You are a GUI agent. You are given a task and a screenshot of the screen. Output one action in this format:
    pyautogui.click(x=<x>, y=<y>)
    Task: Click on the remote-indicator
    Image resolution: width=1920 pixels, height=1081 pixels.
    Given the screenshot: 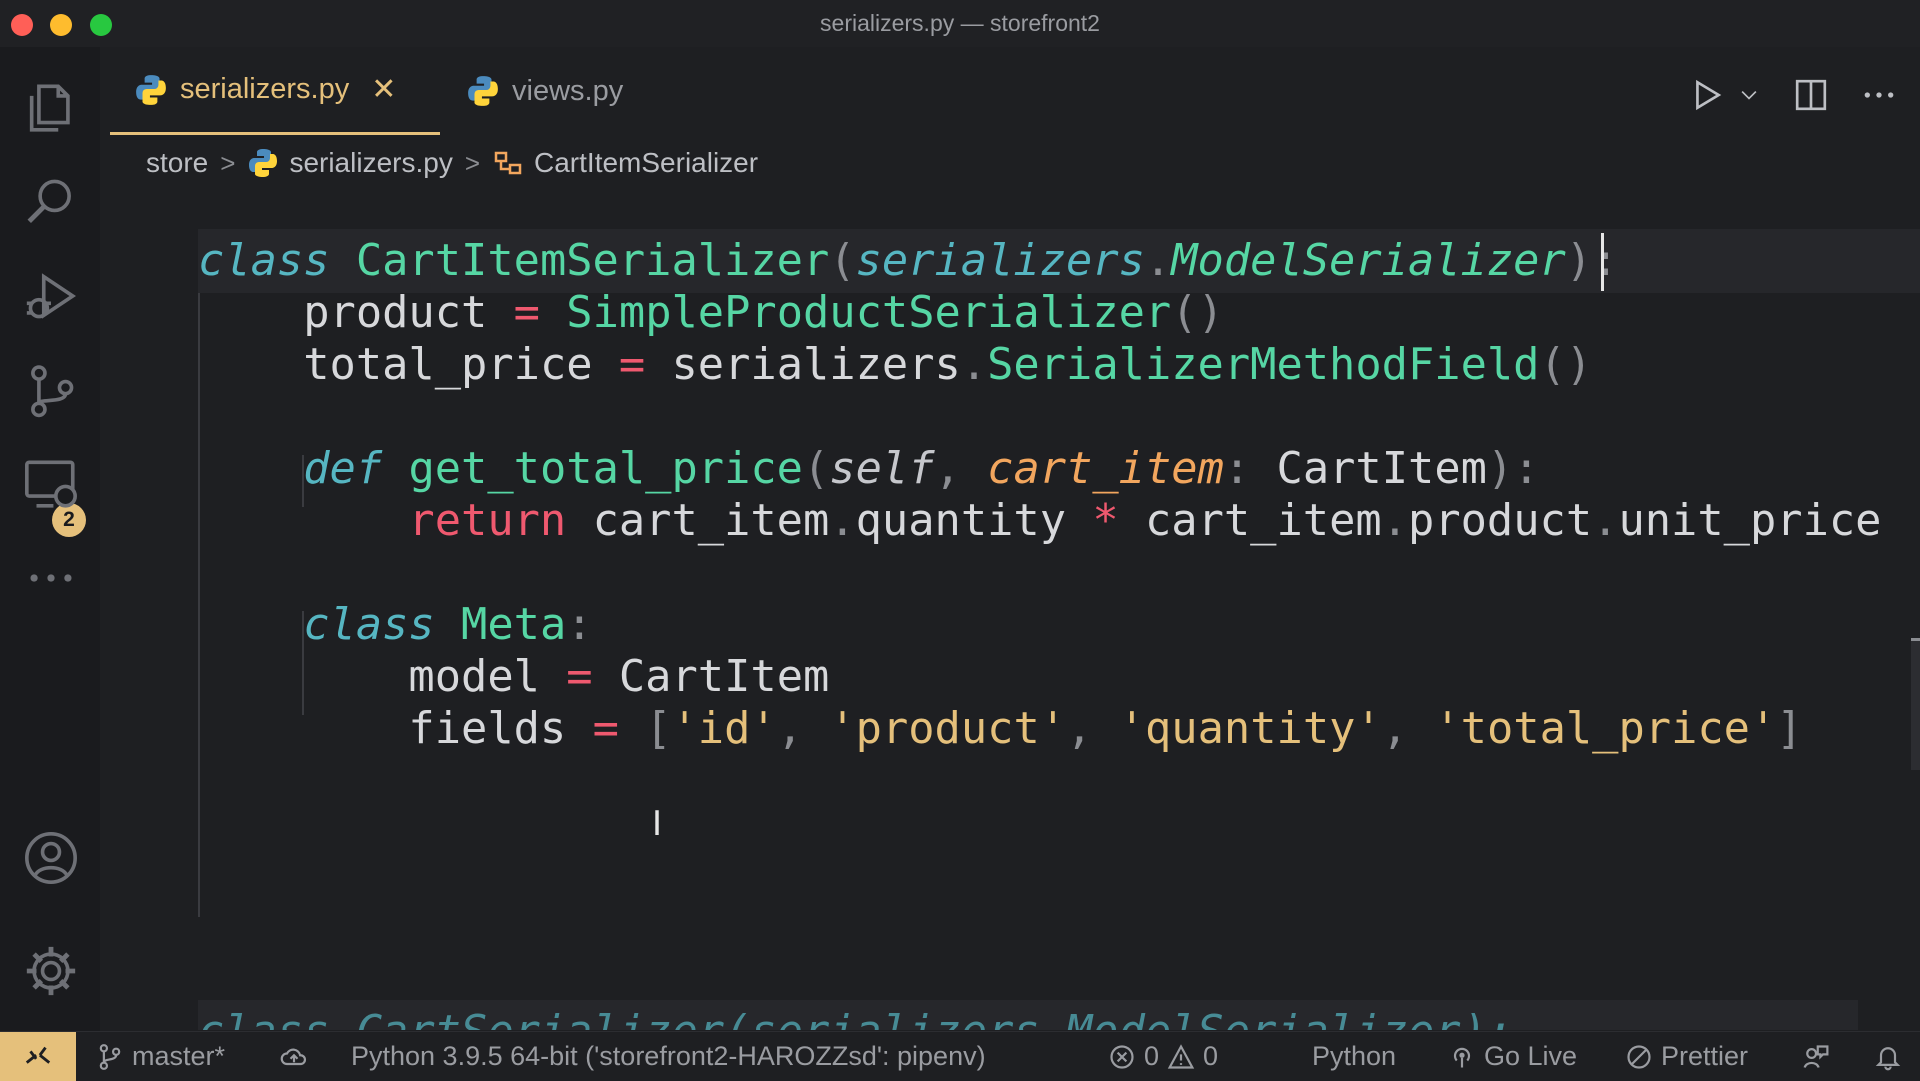 What is the action you would take?
    pyautogui.click(x=38, y=1056)
    